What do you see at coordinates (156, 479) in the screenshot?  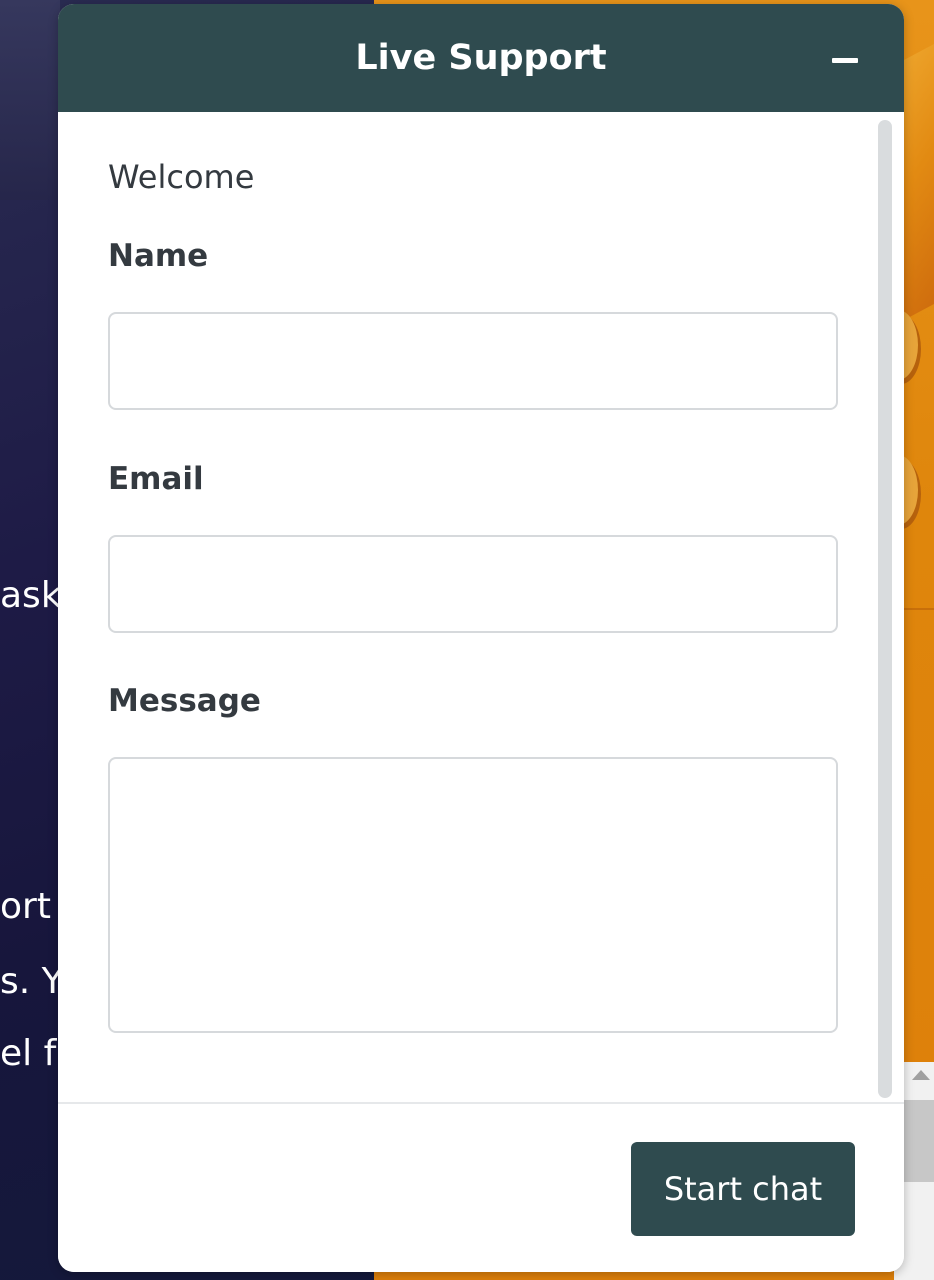 I see `email-label: Email` at bounding box center [156, 479].